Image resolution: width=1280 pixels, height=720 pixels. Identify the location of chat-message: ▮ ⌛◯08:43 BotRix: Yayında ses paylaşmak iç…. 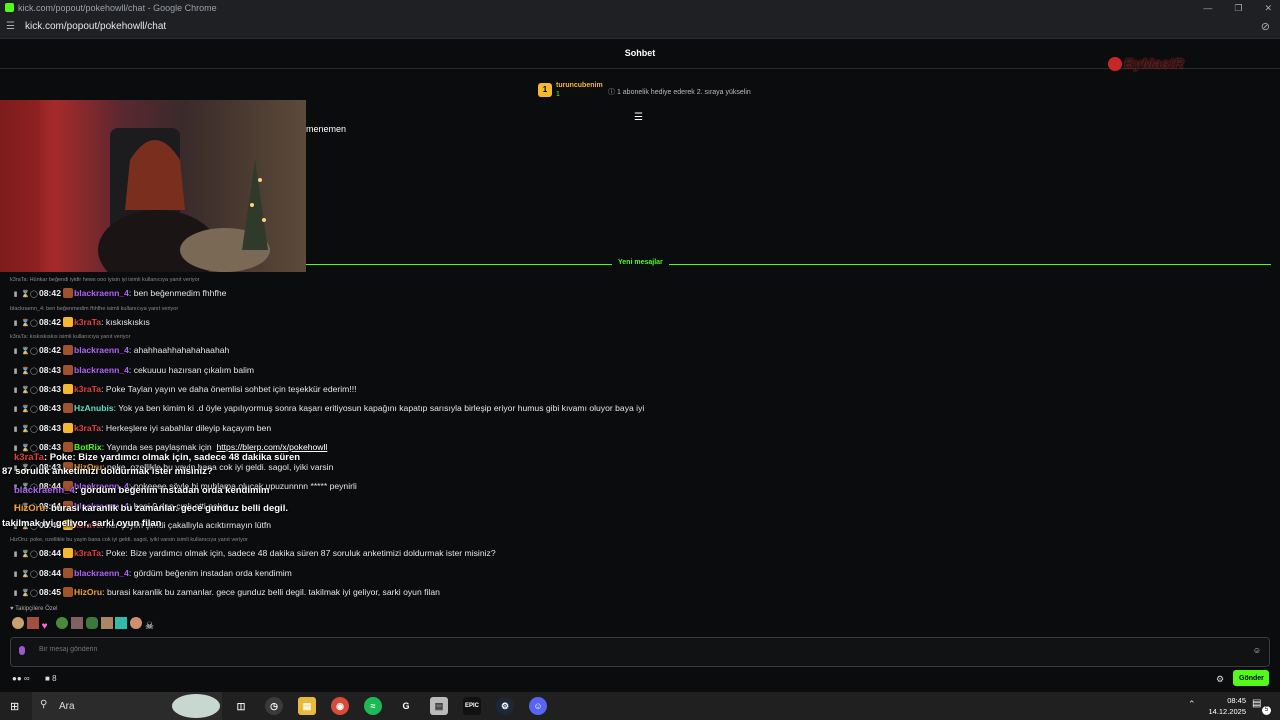
(169, 447).